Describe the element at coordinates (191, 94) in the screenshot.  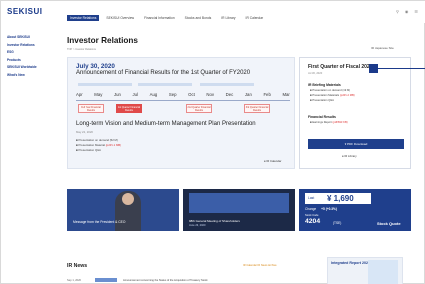
I see `month-label: Oct` at that location.